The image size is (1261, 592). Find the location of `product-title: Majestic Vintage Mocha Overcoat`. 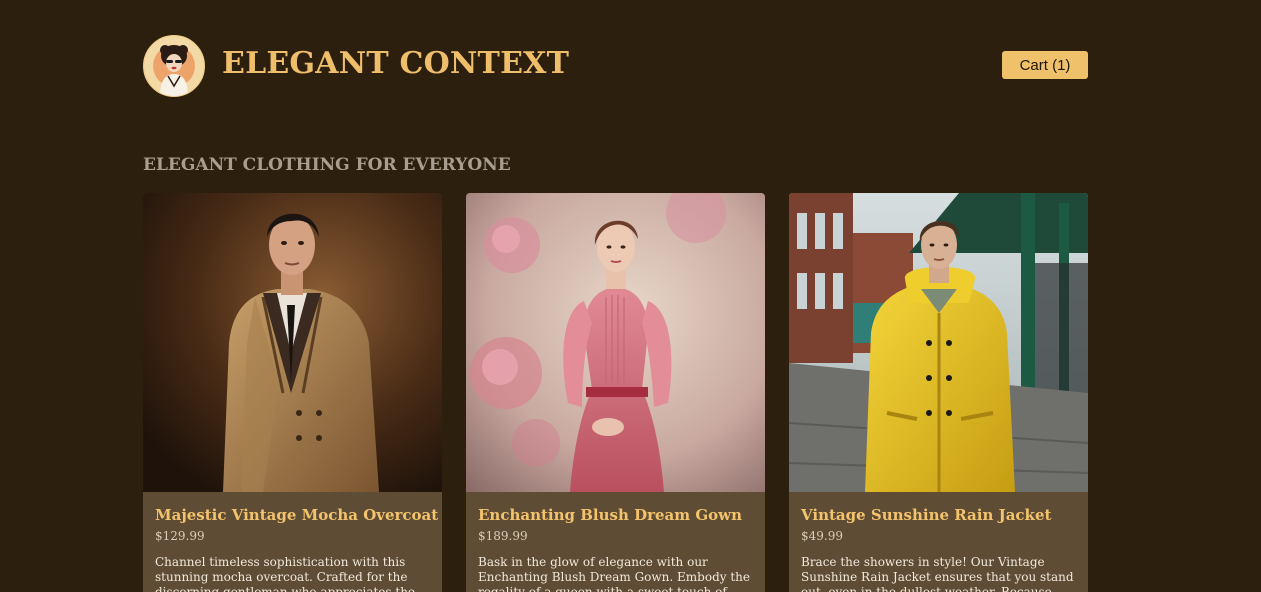

product-title: Majestic Vintage Mocha Overcoat is located at coordinates (296, 515).